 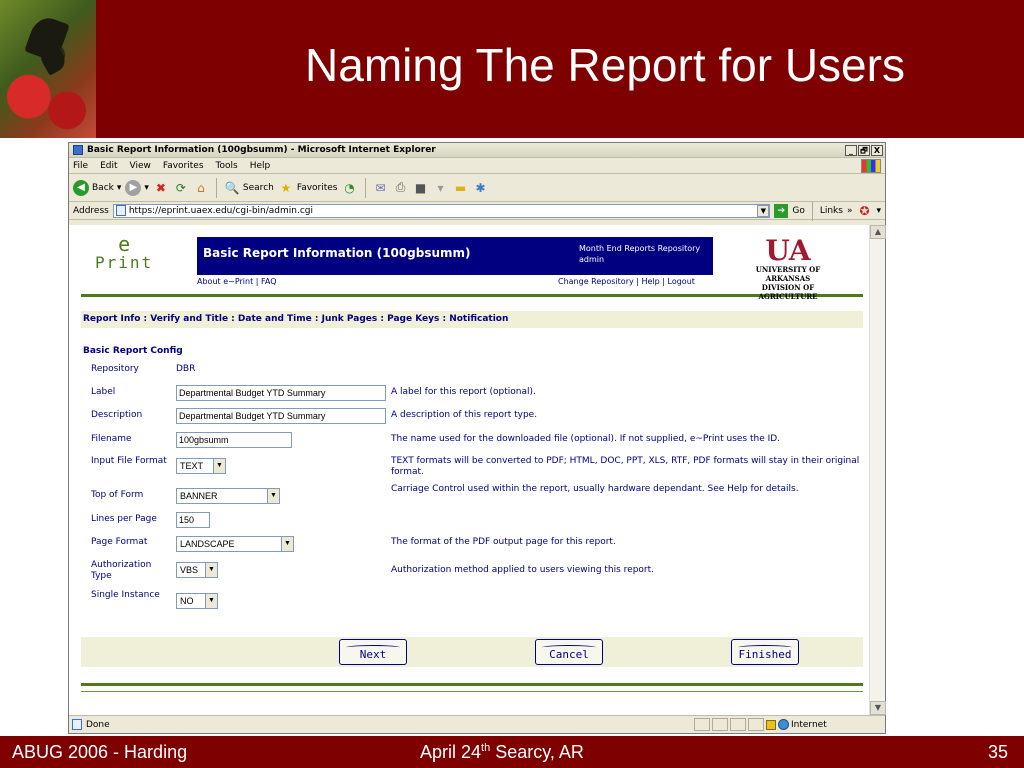 What do you see at coordinates (260, 166) in the screenshot?
I see `menu-help: Help` at bounding box center [260, 166].